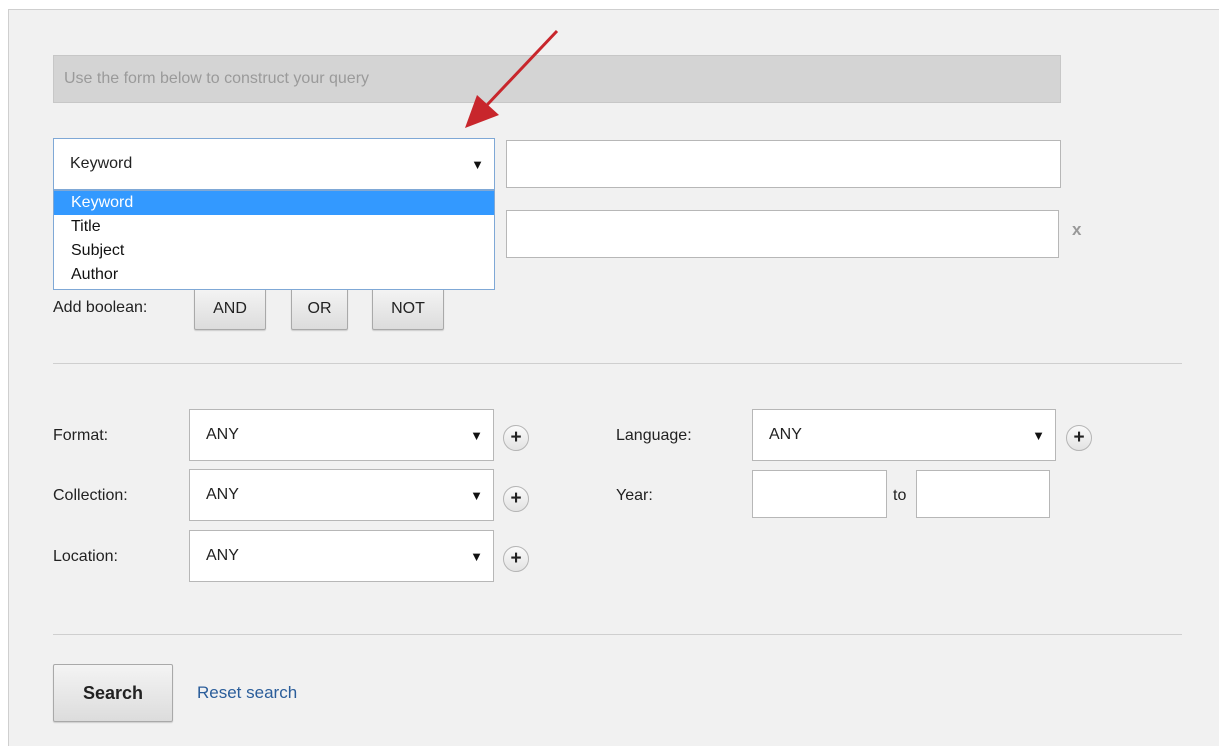  I want to click on language-value: ANY, so click(785, 434).